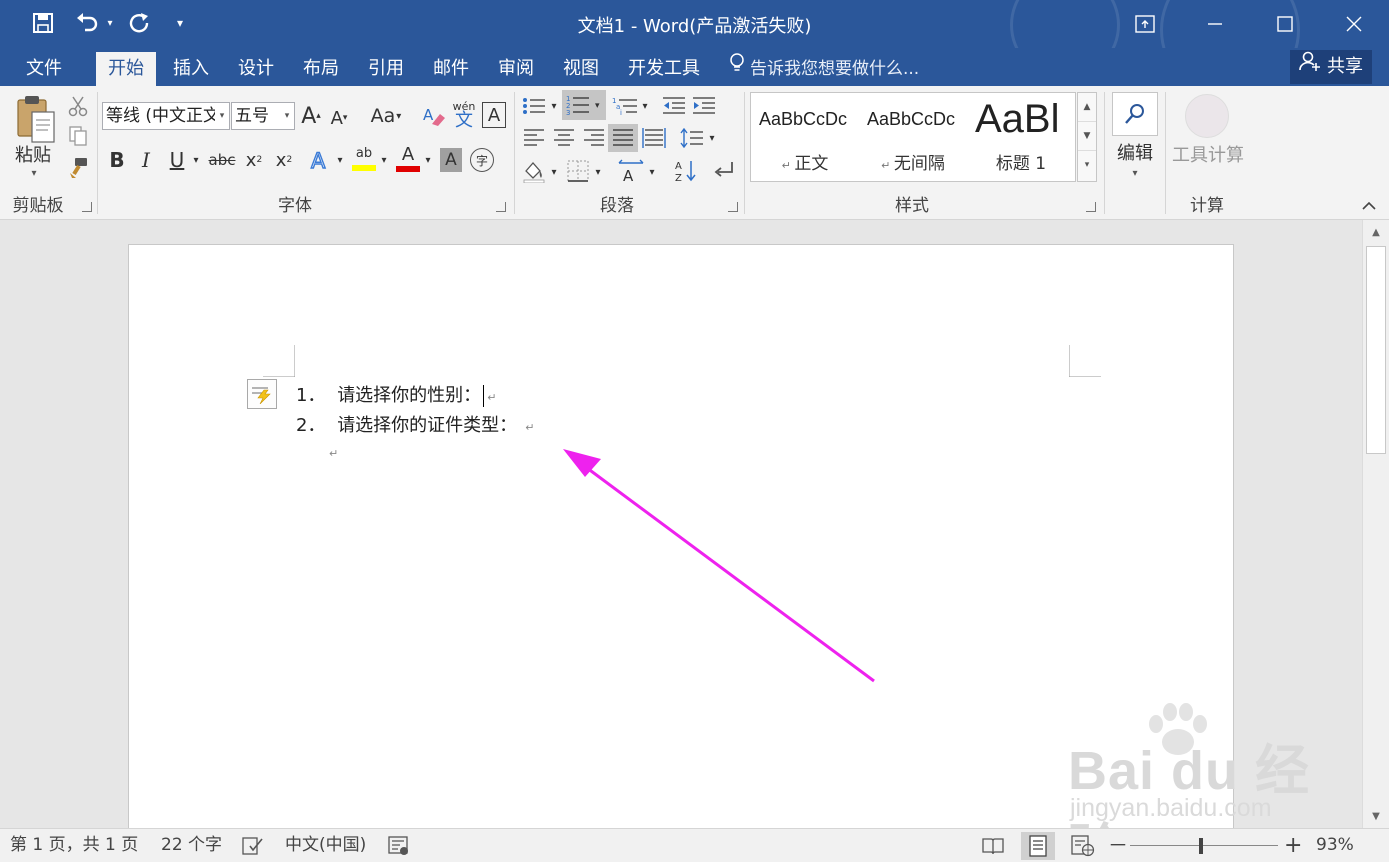 The image size is (1389, 862). Describe the element at coordinates (625, 106) in the screenshot. I see `multilevel-list-icon: 1ai` at that location.